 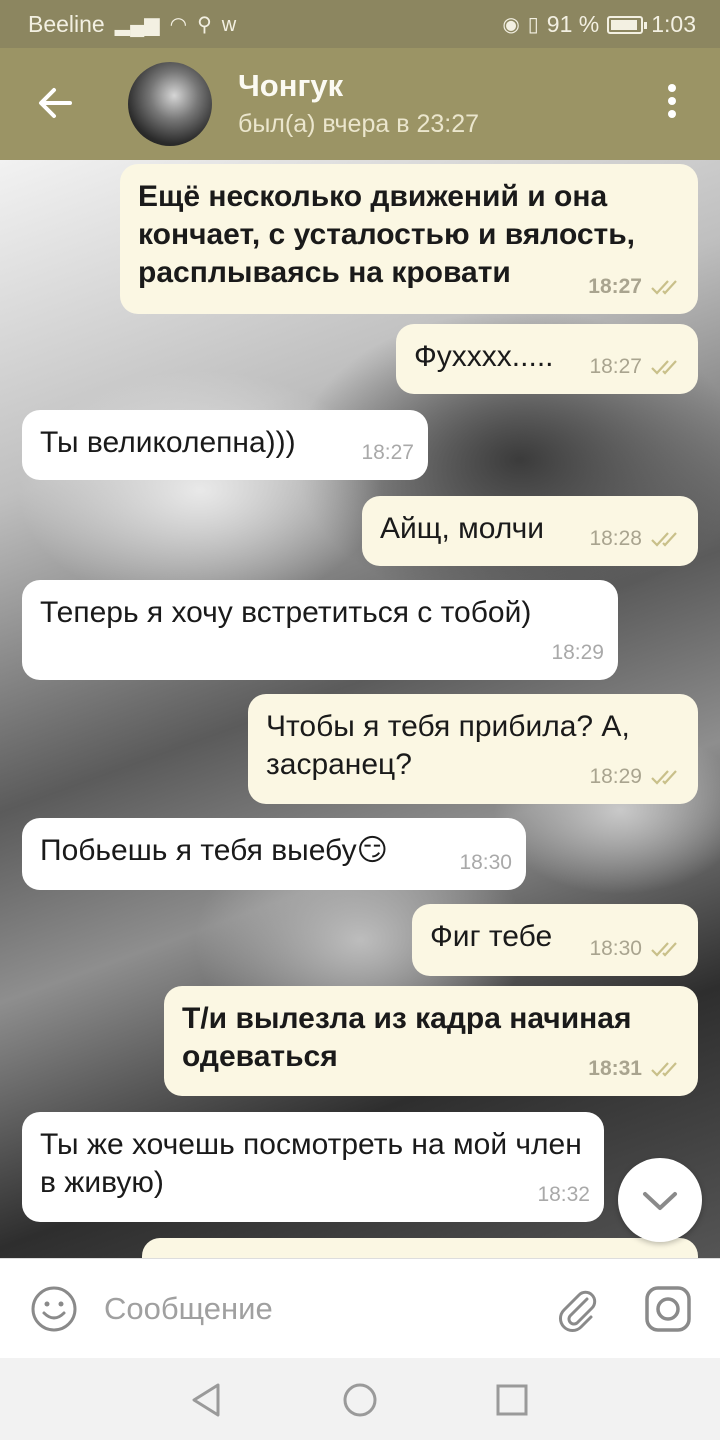 What do you see at coordinates (512, 1400) in the screenshot?
I see `nav-recents-icon` at bounding box center [512, 1400].